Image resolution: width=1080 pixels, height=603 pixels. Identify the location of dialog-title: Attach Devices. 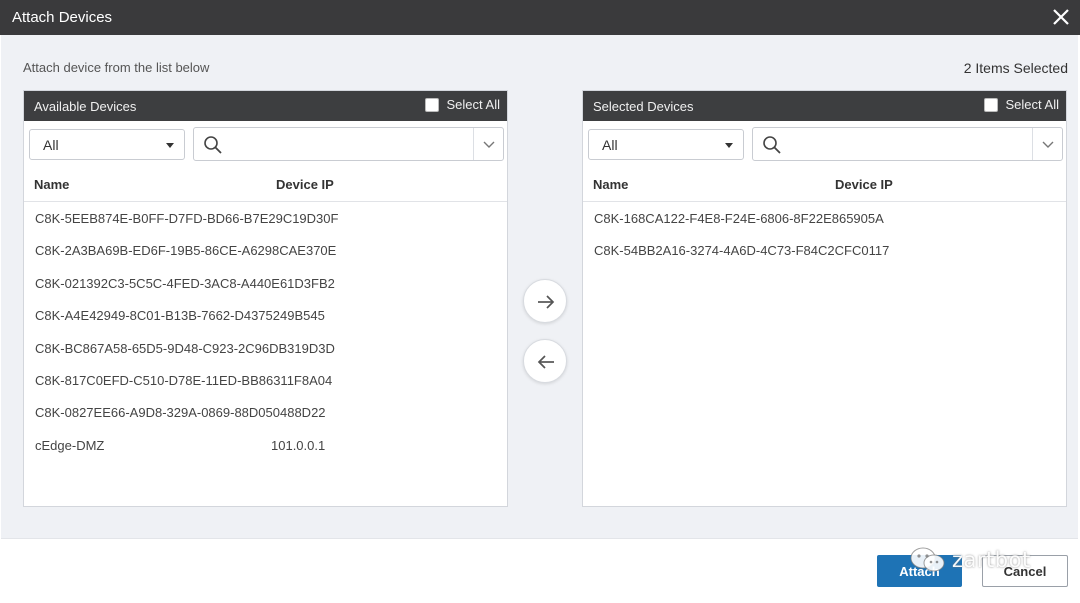
(62, 17).